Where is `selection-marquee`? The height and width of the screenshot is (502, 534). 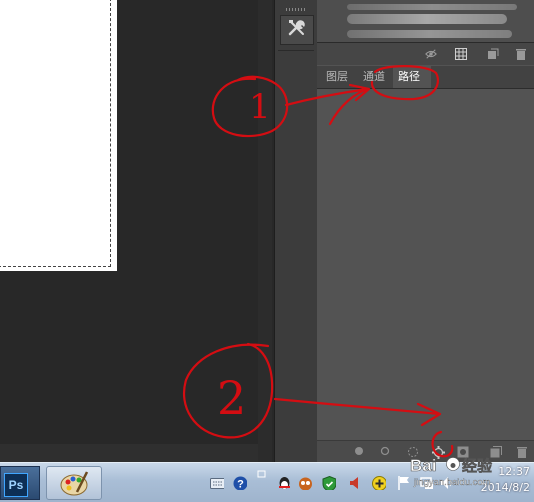
selection-marquee is located at coordinates (55, 133).